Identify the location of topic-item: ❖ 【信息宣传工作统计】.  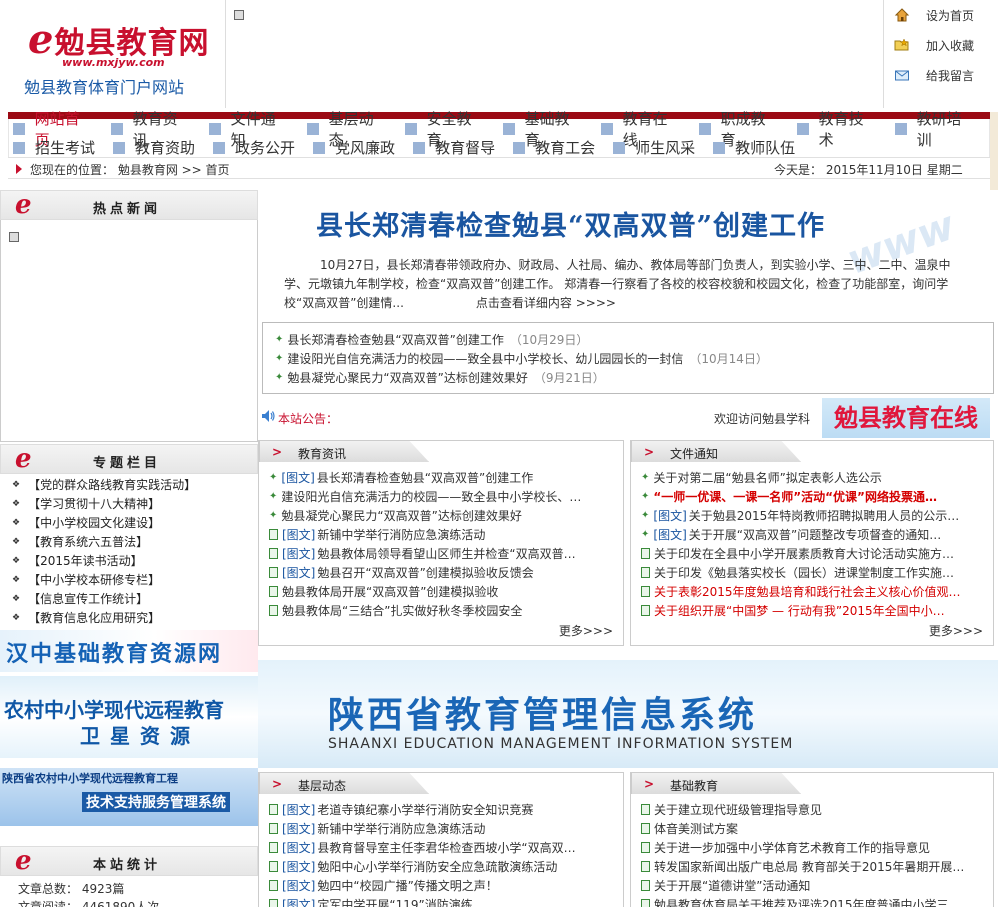
(80, 598).